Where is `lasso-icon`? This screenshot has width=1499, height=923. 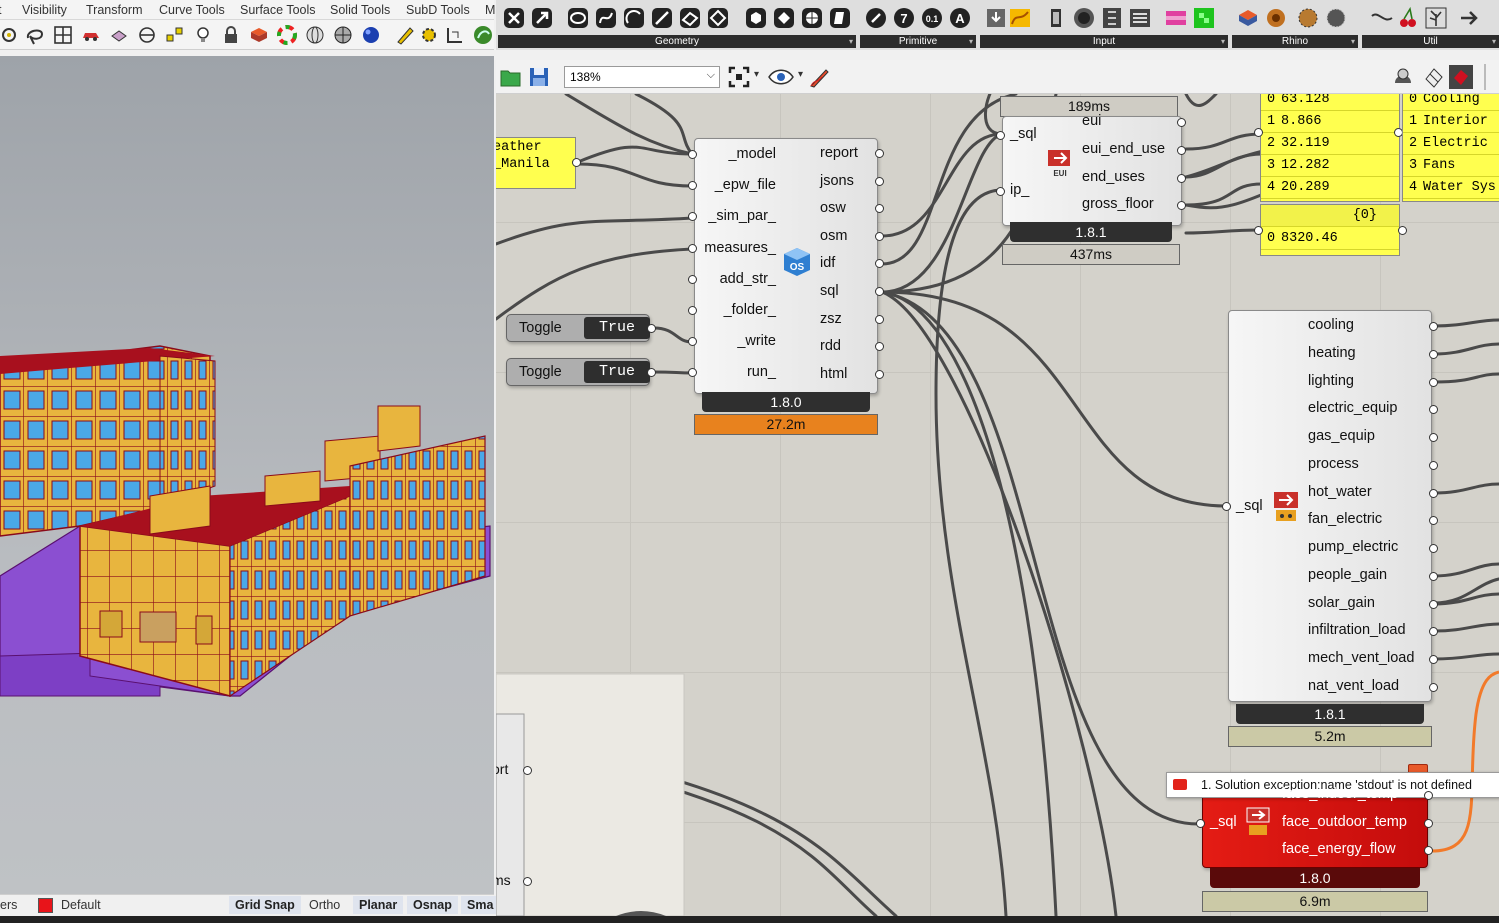 lasso-icon is located at coordinates (35, 35).